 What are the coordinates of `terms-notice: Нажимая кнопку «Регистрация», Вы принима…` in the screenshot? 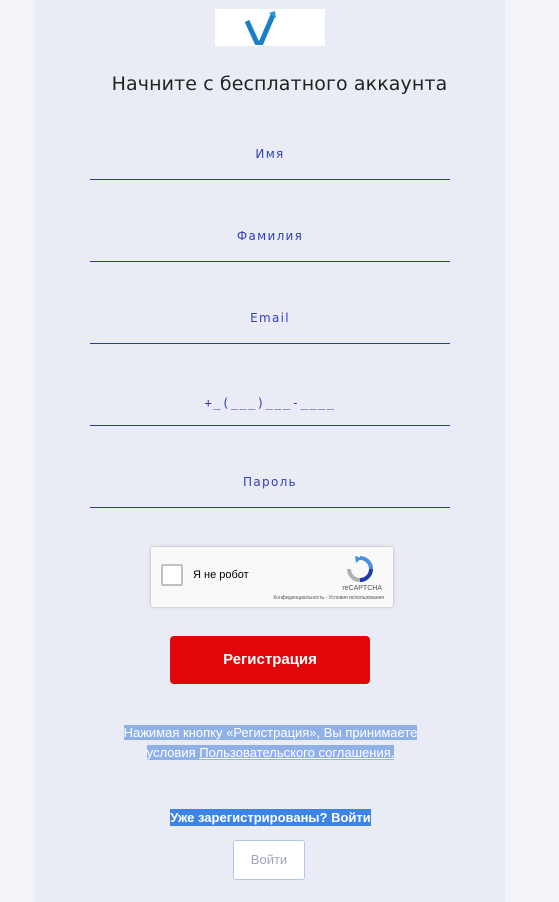 It's located at (270, 743).